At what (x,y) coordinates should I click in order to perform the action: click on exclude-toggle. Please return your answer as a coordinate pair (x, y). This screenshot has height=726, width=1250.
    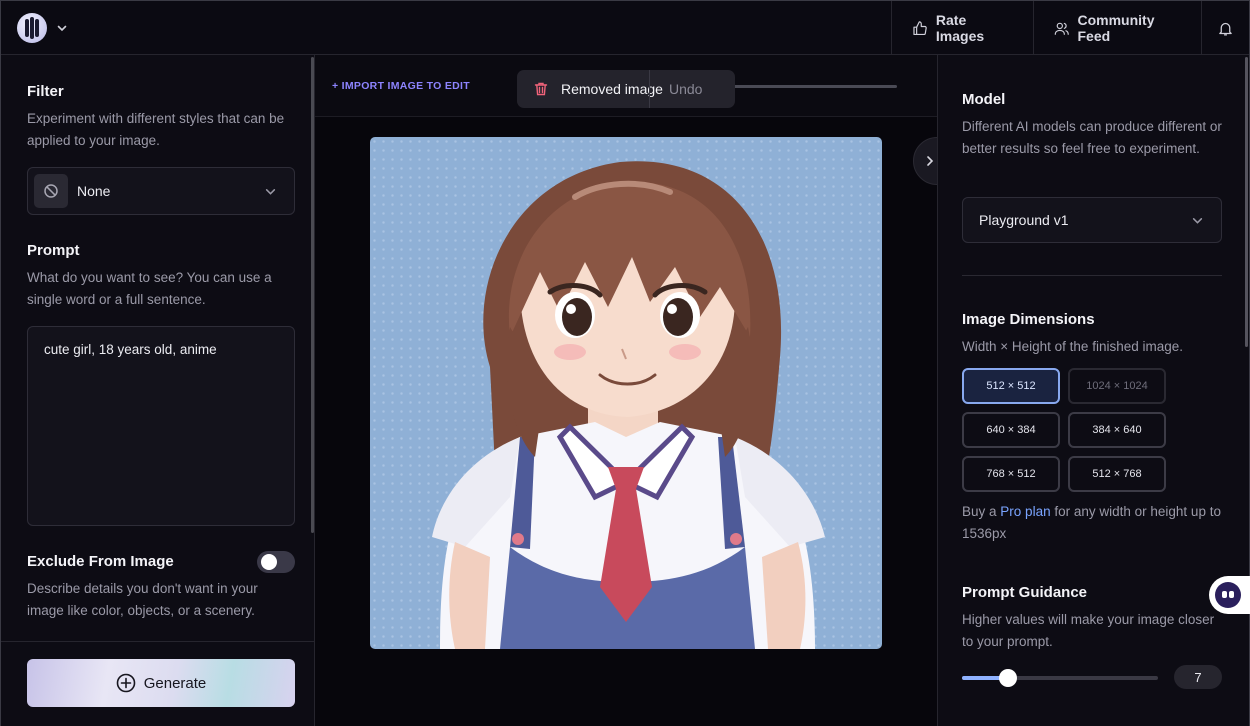
    Looking at the image, I should click on (276, 562).